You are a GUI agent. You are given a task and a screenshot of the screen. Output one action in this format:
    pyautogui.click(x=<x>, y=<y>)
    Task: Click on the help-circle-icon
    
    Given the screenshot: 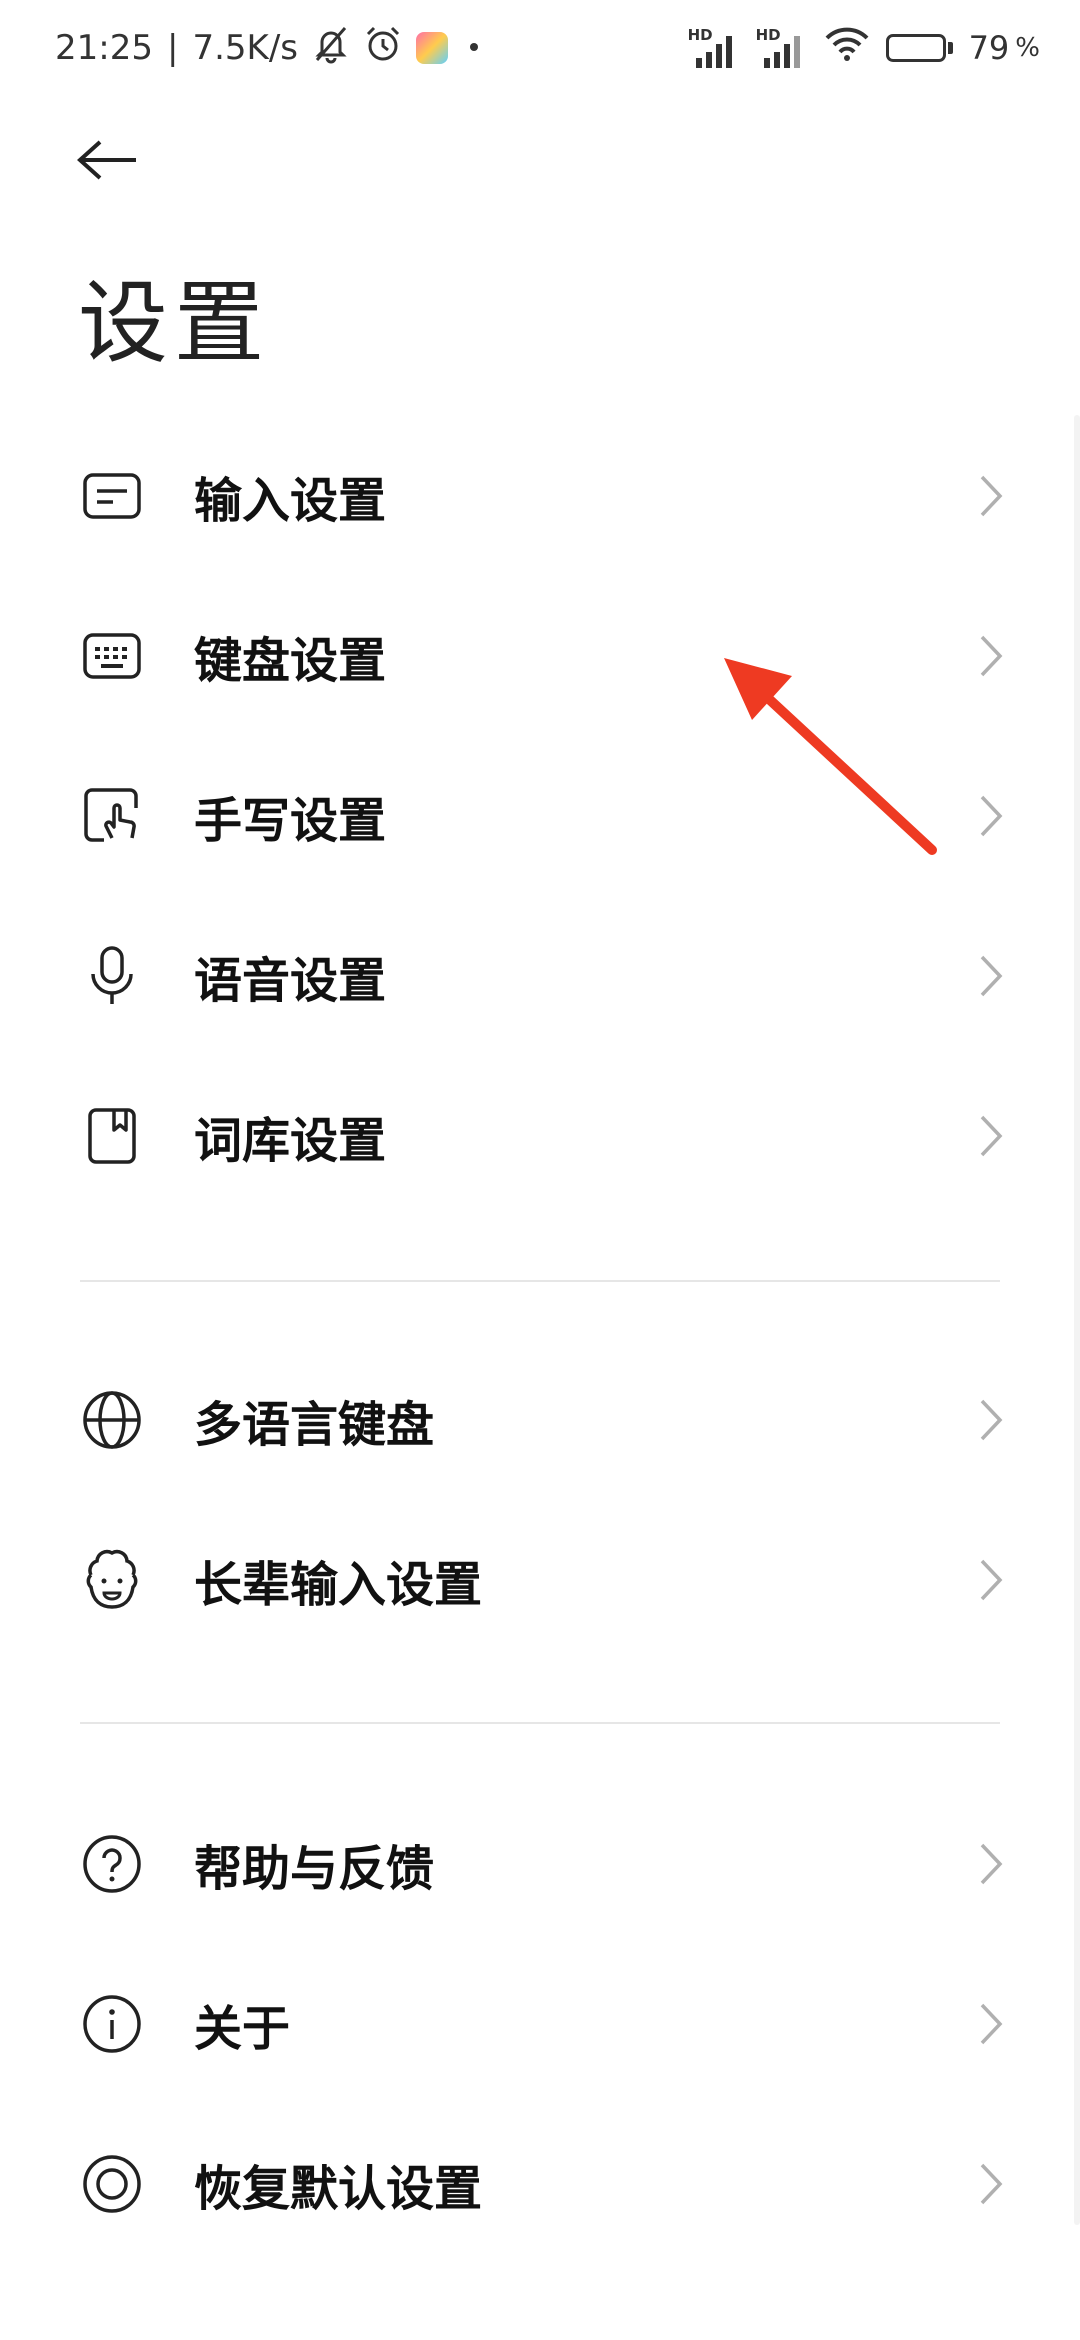 What is the action you would take?
    pyautogui.click(x=112, y=1864)
    